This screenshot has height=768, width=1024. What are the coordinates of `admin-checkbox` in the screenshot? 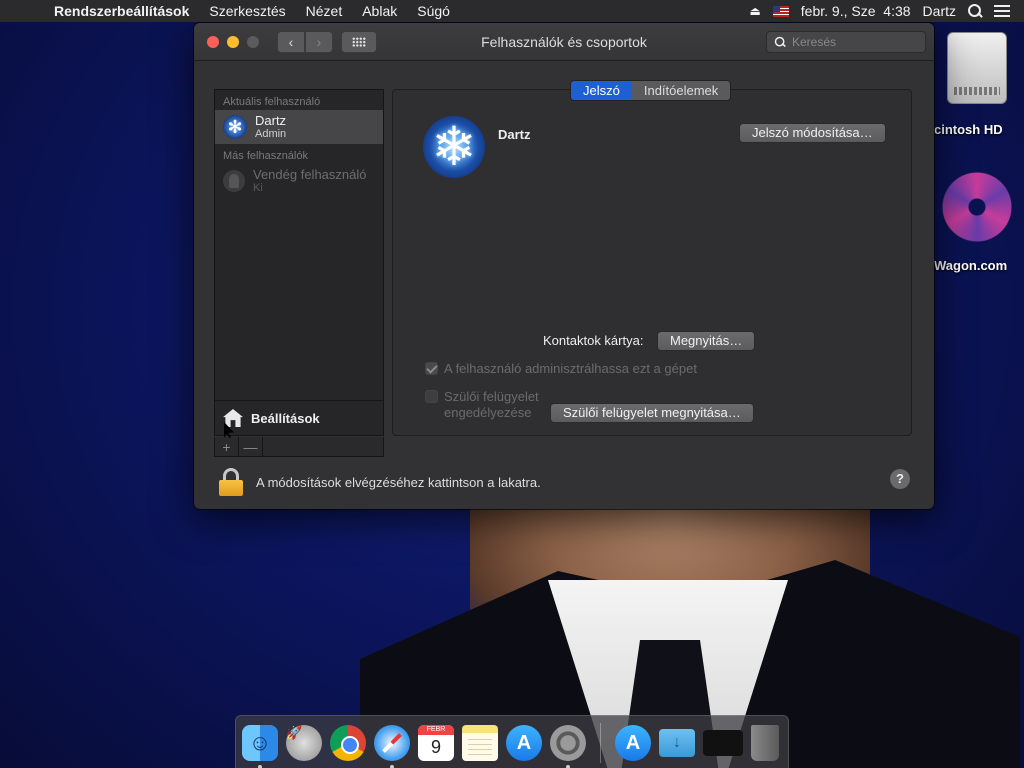 It's located at (431, 368).